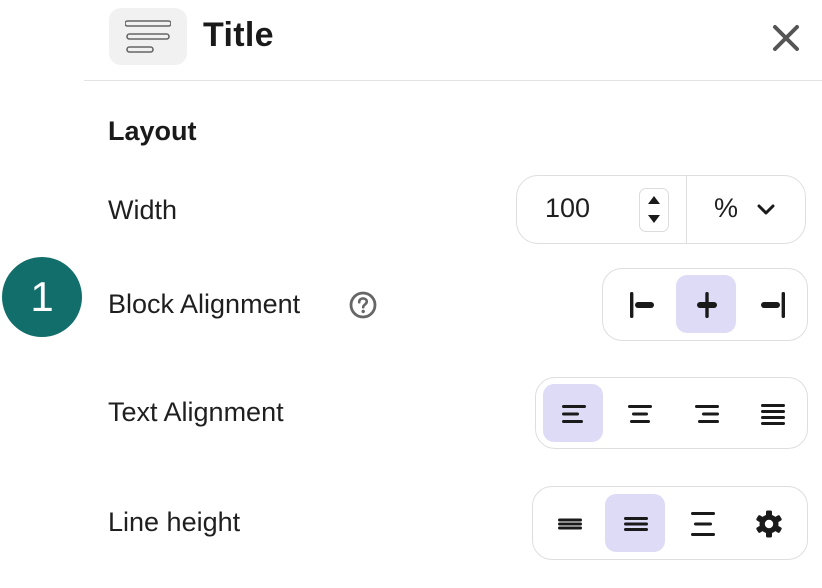 This screenshot has height=588, width=822. What do you see at coordinates (453, 40) in the screenshot?
I see `panel-header: Title` at bounding box center [453, 40].